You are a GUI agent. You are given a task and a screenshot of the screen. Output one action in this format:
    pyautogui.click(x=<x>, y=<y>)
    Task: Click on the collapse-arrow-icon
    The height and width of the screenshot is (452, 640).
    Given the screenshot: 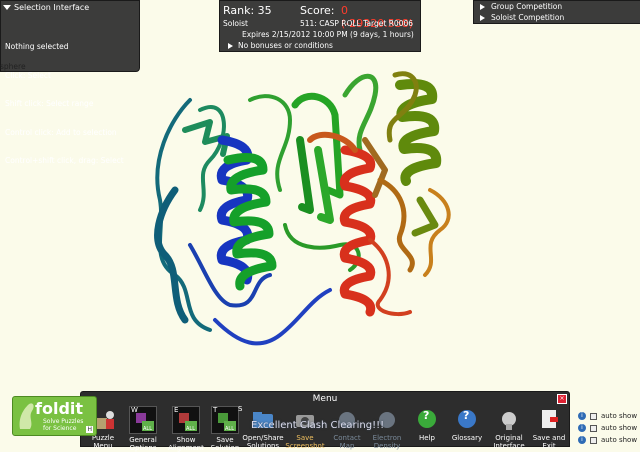 What is the action you would take?
    pyautogui.click(x=7, y=7)
    